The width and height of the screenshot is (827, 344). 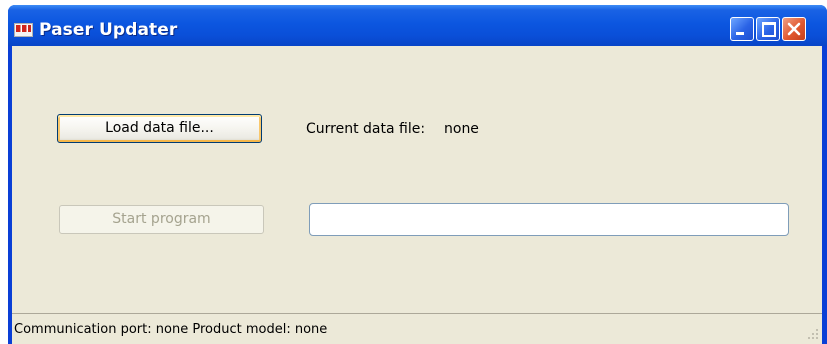 I want to click on maximize-icon, so click(x=769, y=29).